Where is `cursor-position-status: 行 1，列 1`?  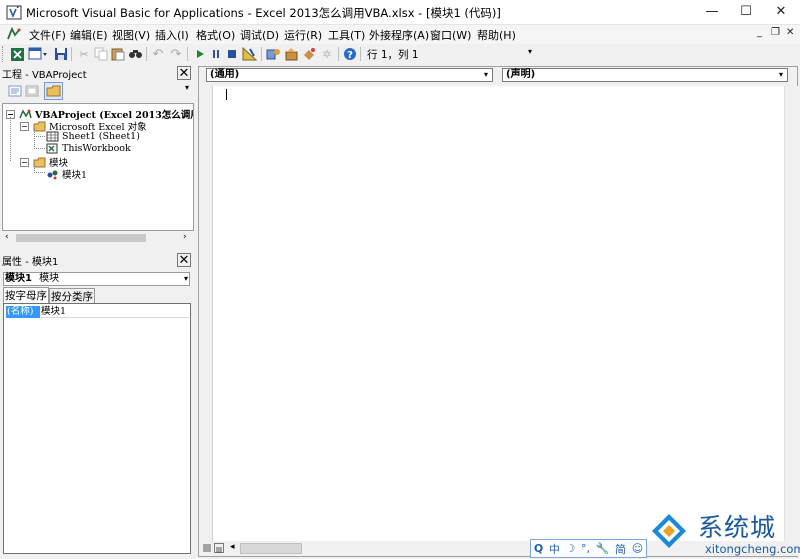
cursor-position-status: 行 1，列 1 is located at coordinates (393, 55).